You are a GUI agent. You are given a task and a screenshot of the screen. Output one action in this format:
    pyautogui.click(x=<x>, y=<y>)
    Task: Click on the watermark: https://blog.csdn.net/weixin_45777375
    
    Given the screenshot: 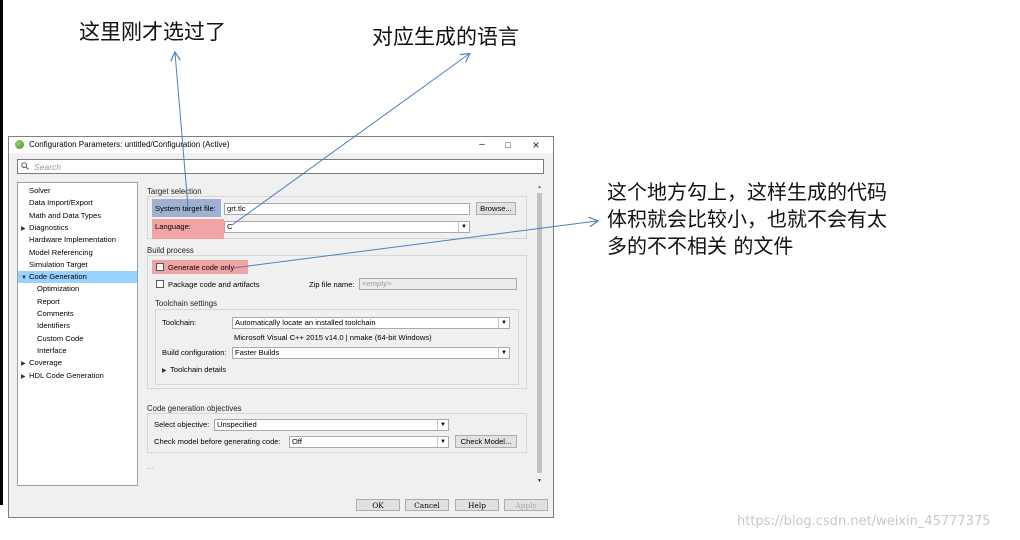 What is the action you would take?
    pyautogui.click(x=864, y=521)
    